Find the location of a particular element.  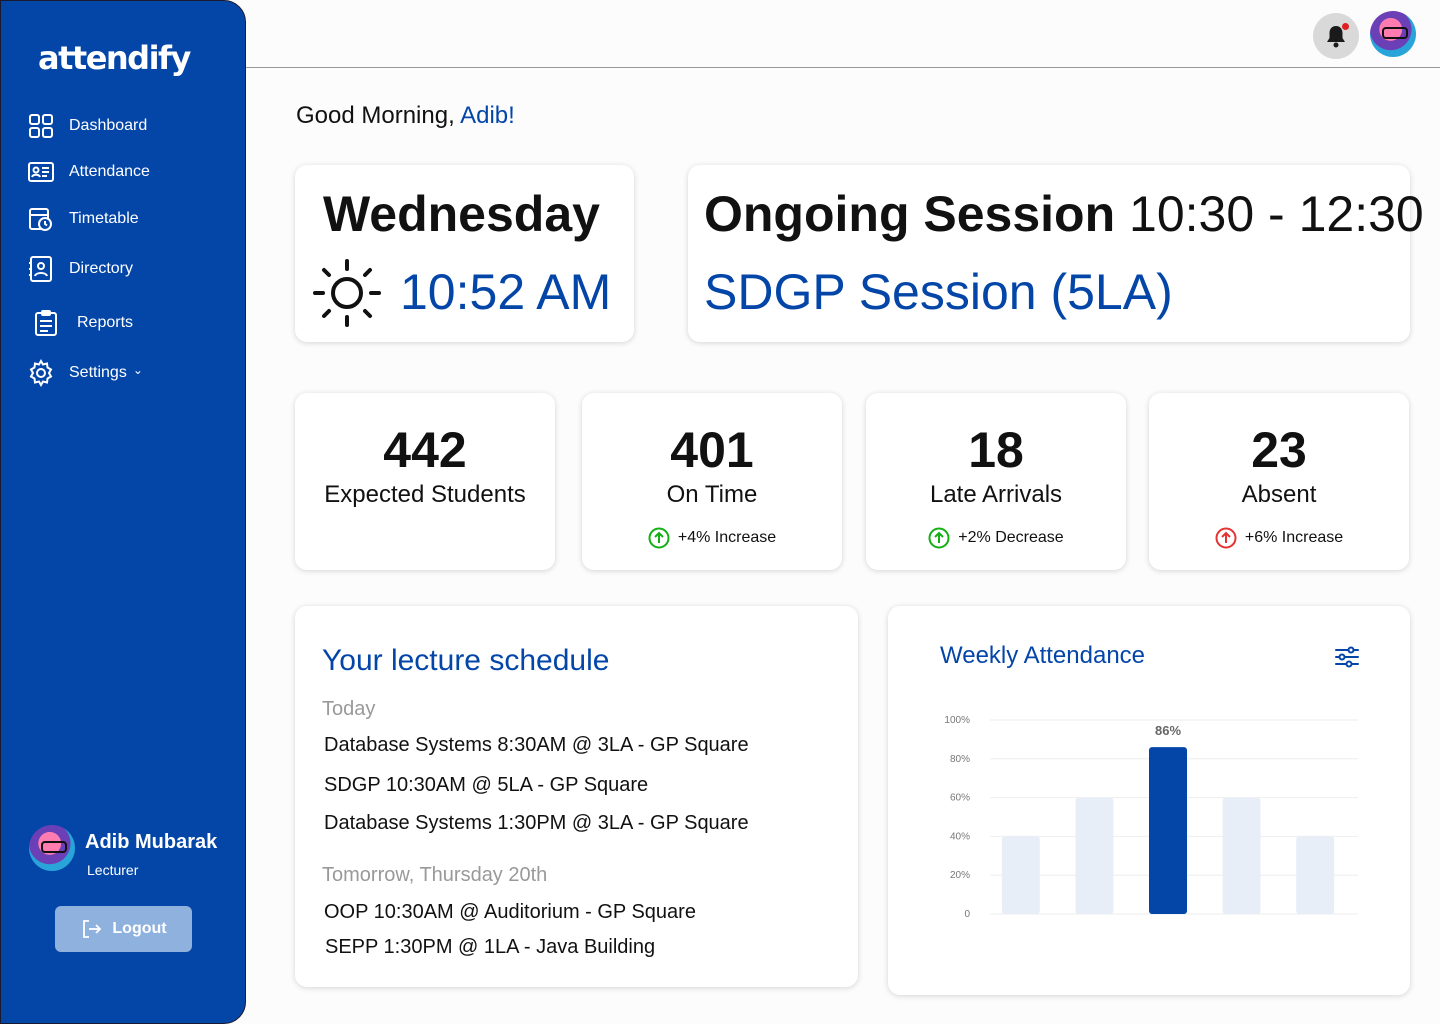

logout-button: Logout is located at coordinates (123, 929).